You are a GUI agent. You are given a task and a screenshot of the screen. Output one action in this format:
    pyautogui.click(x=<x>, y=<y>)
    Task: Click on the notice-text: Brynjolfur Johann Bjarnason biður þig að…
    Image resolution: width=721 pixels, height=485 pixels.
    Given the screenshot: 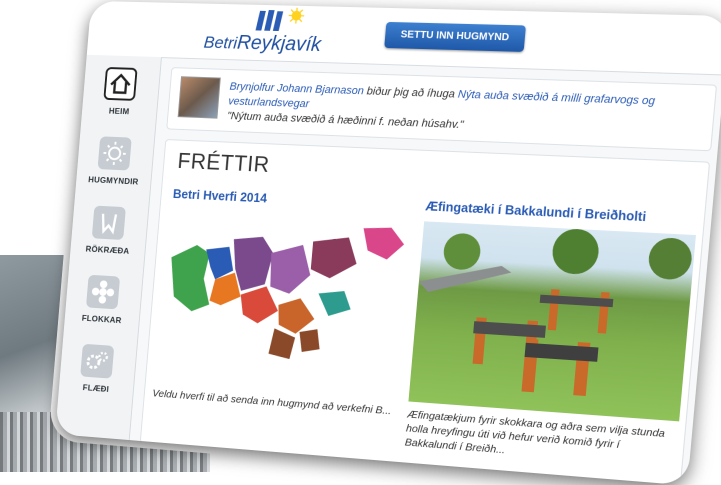 What is the action you would take?
    pyautogui.click(x=466, y=111)
    